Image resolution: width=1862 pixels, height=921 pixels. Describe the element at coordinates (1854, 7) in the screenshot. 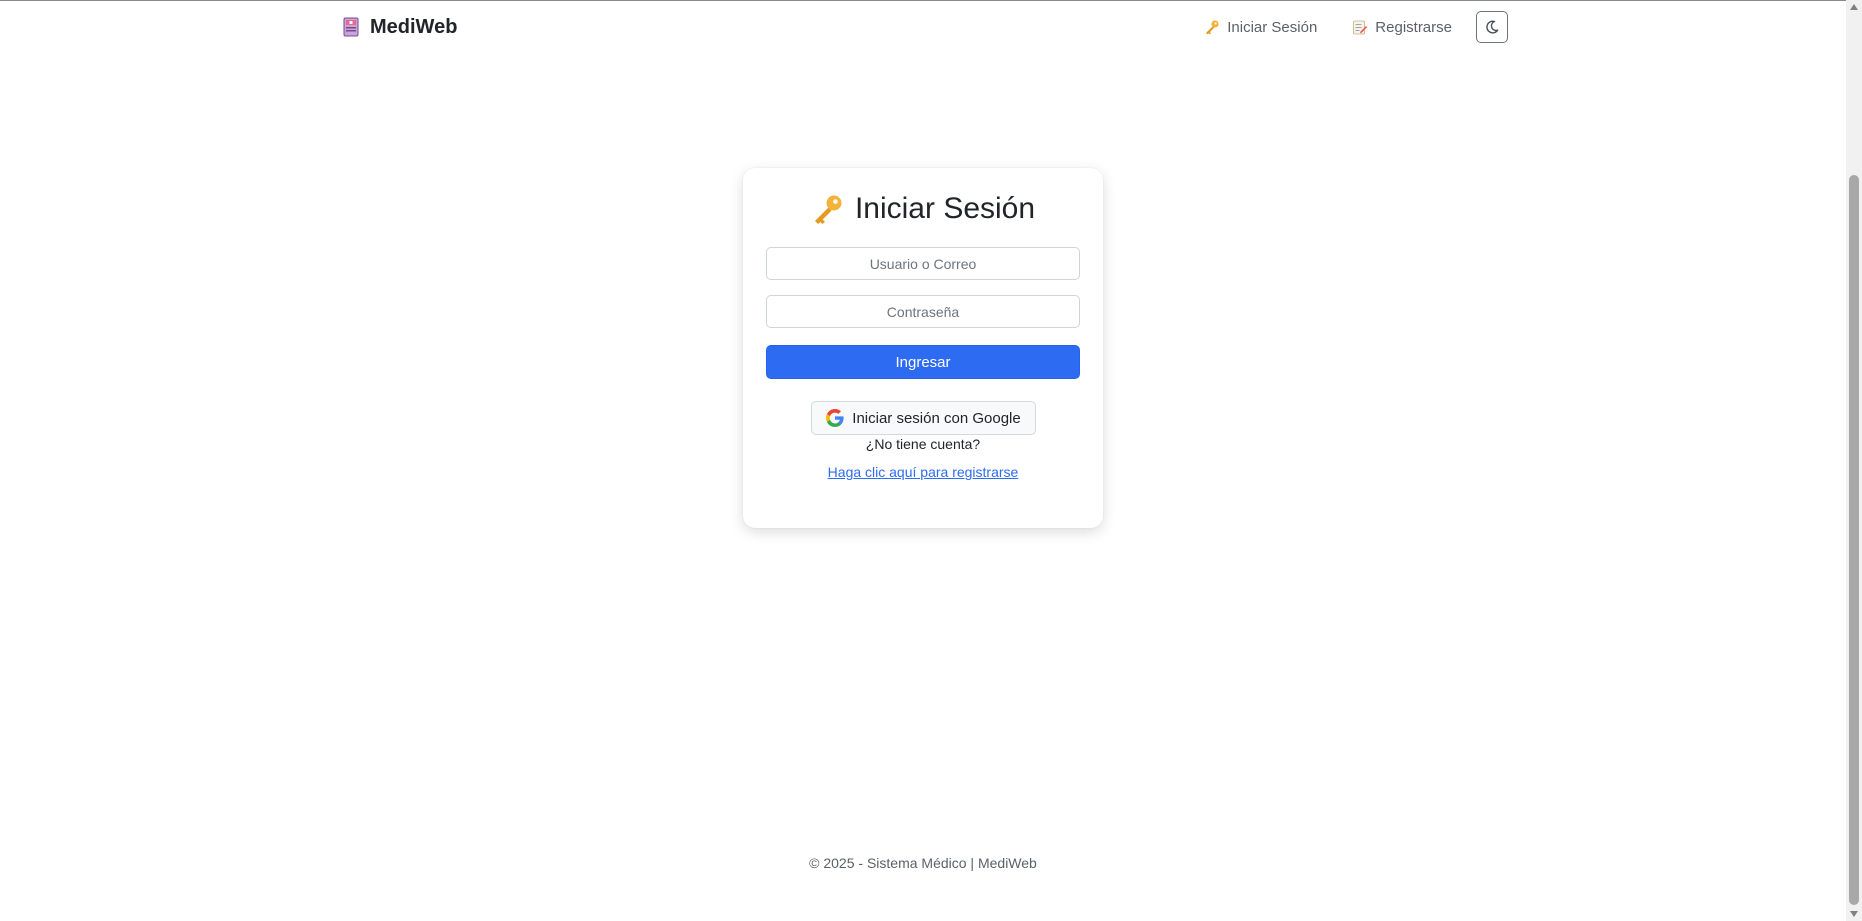

I see `scroll-up-arrow-icon` at that location.